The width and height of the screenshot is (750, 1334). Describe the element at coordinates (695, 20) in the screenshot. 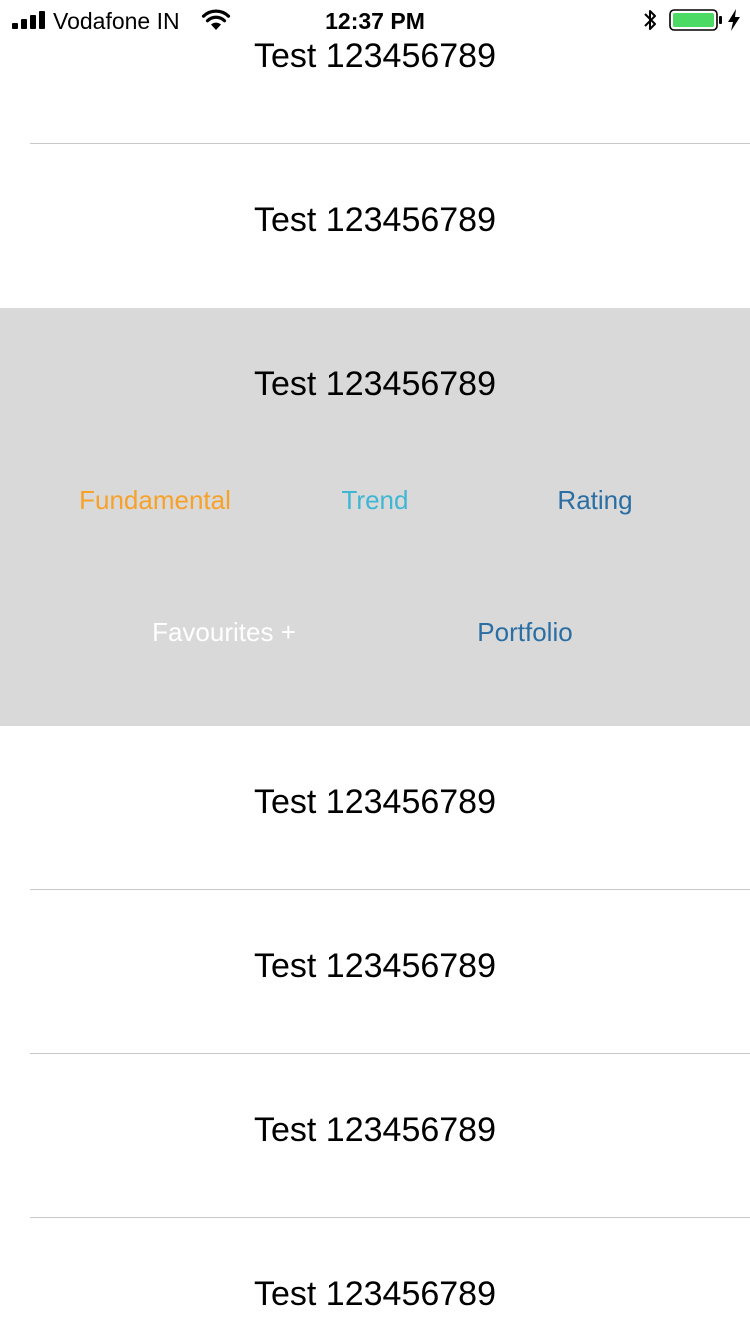

I see `battery-icon` at that location.